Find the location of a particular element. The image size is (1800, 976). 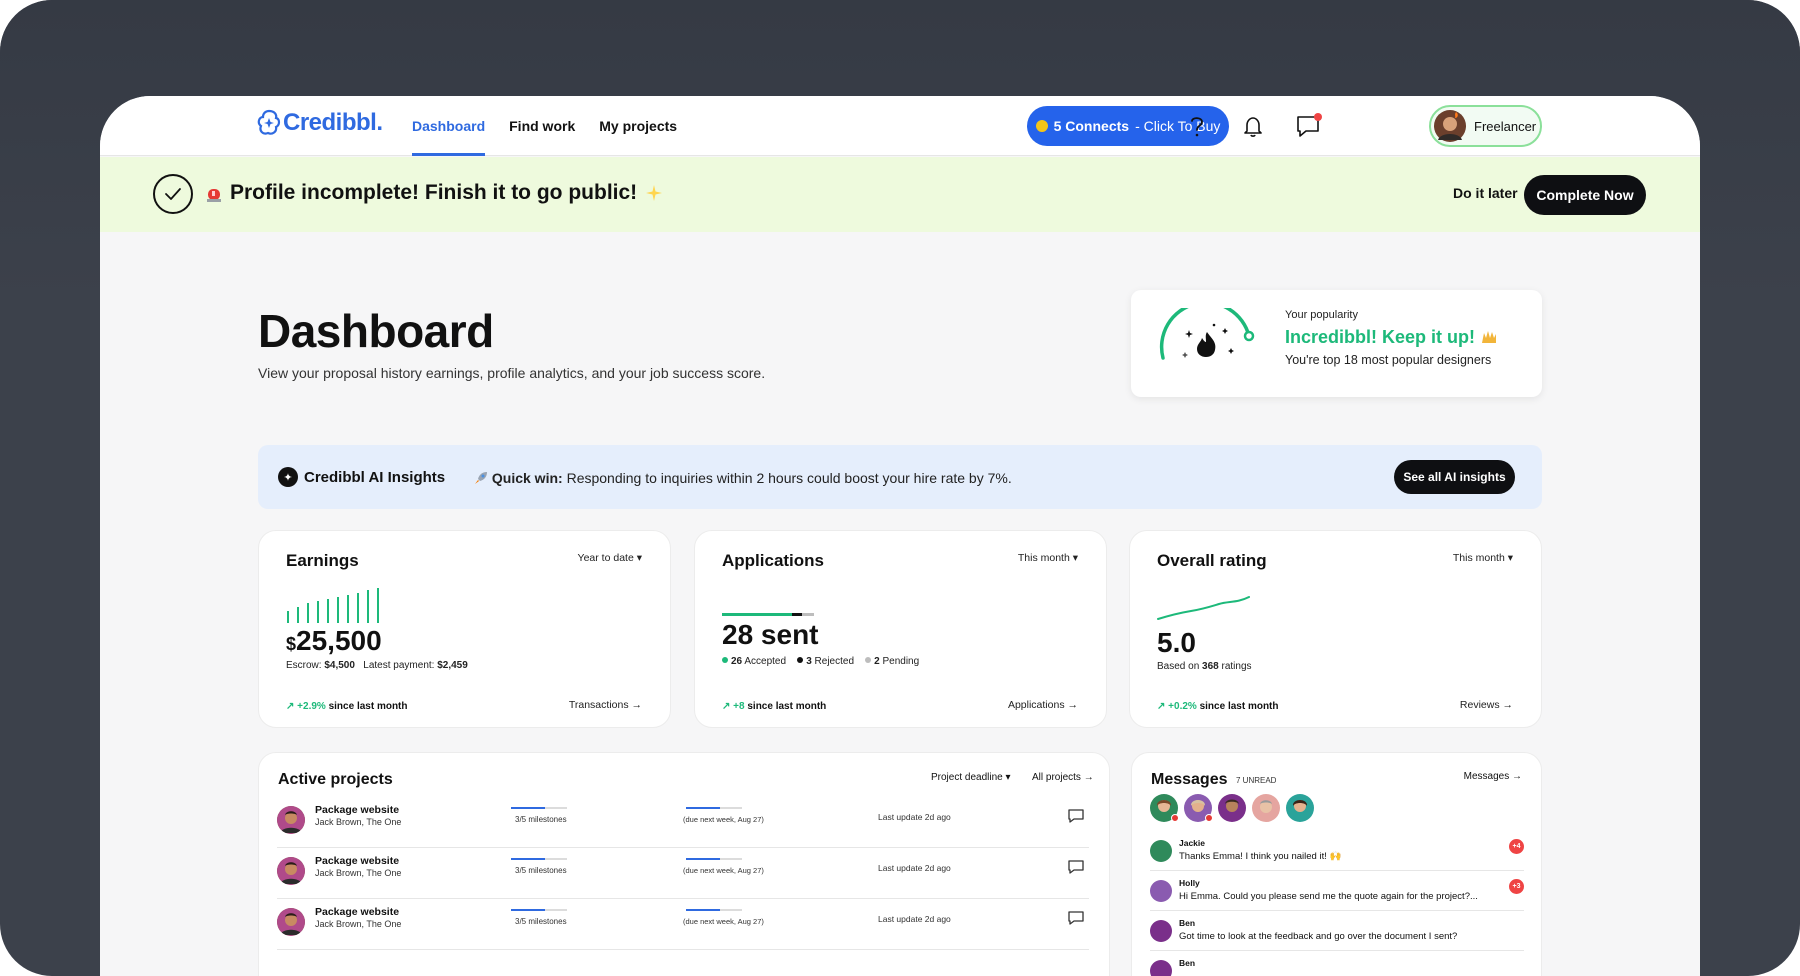

nav-my-projects: My projects is located at coordinates (638, 126).